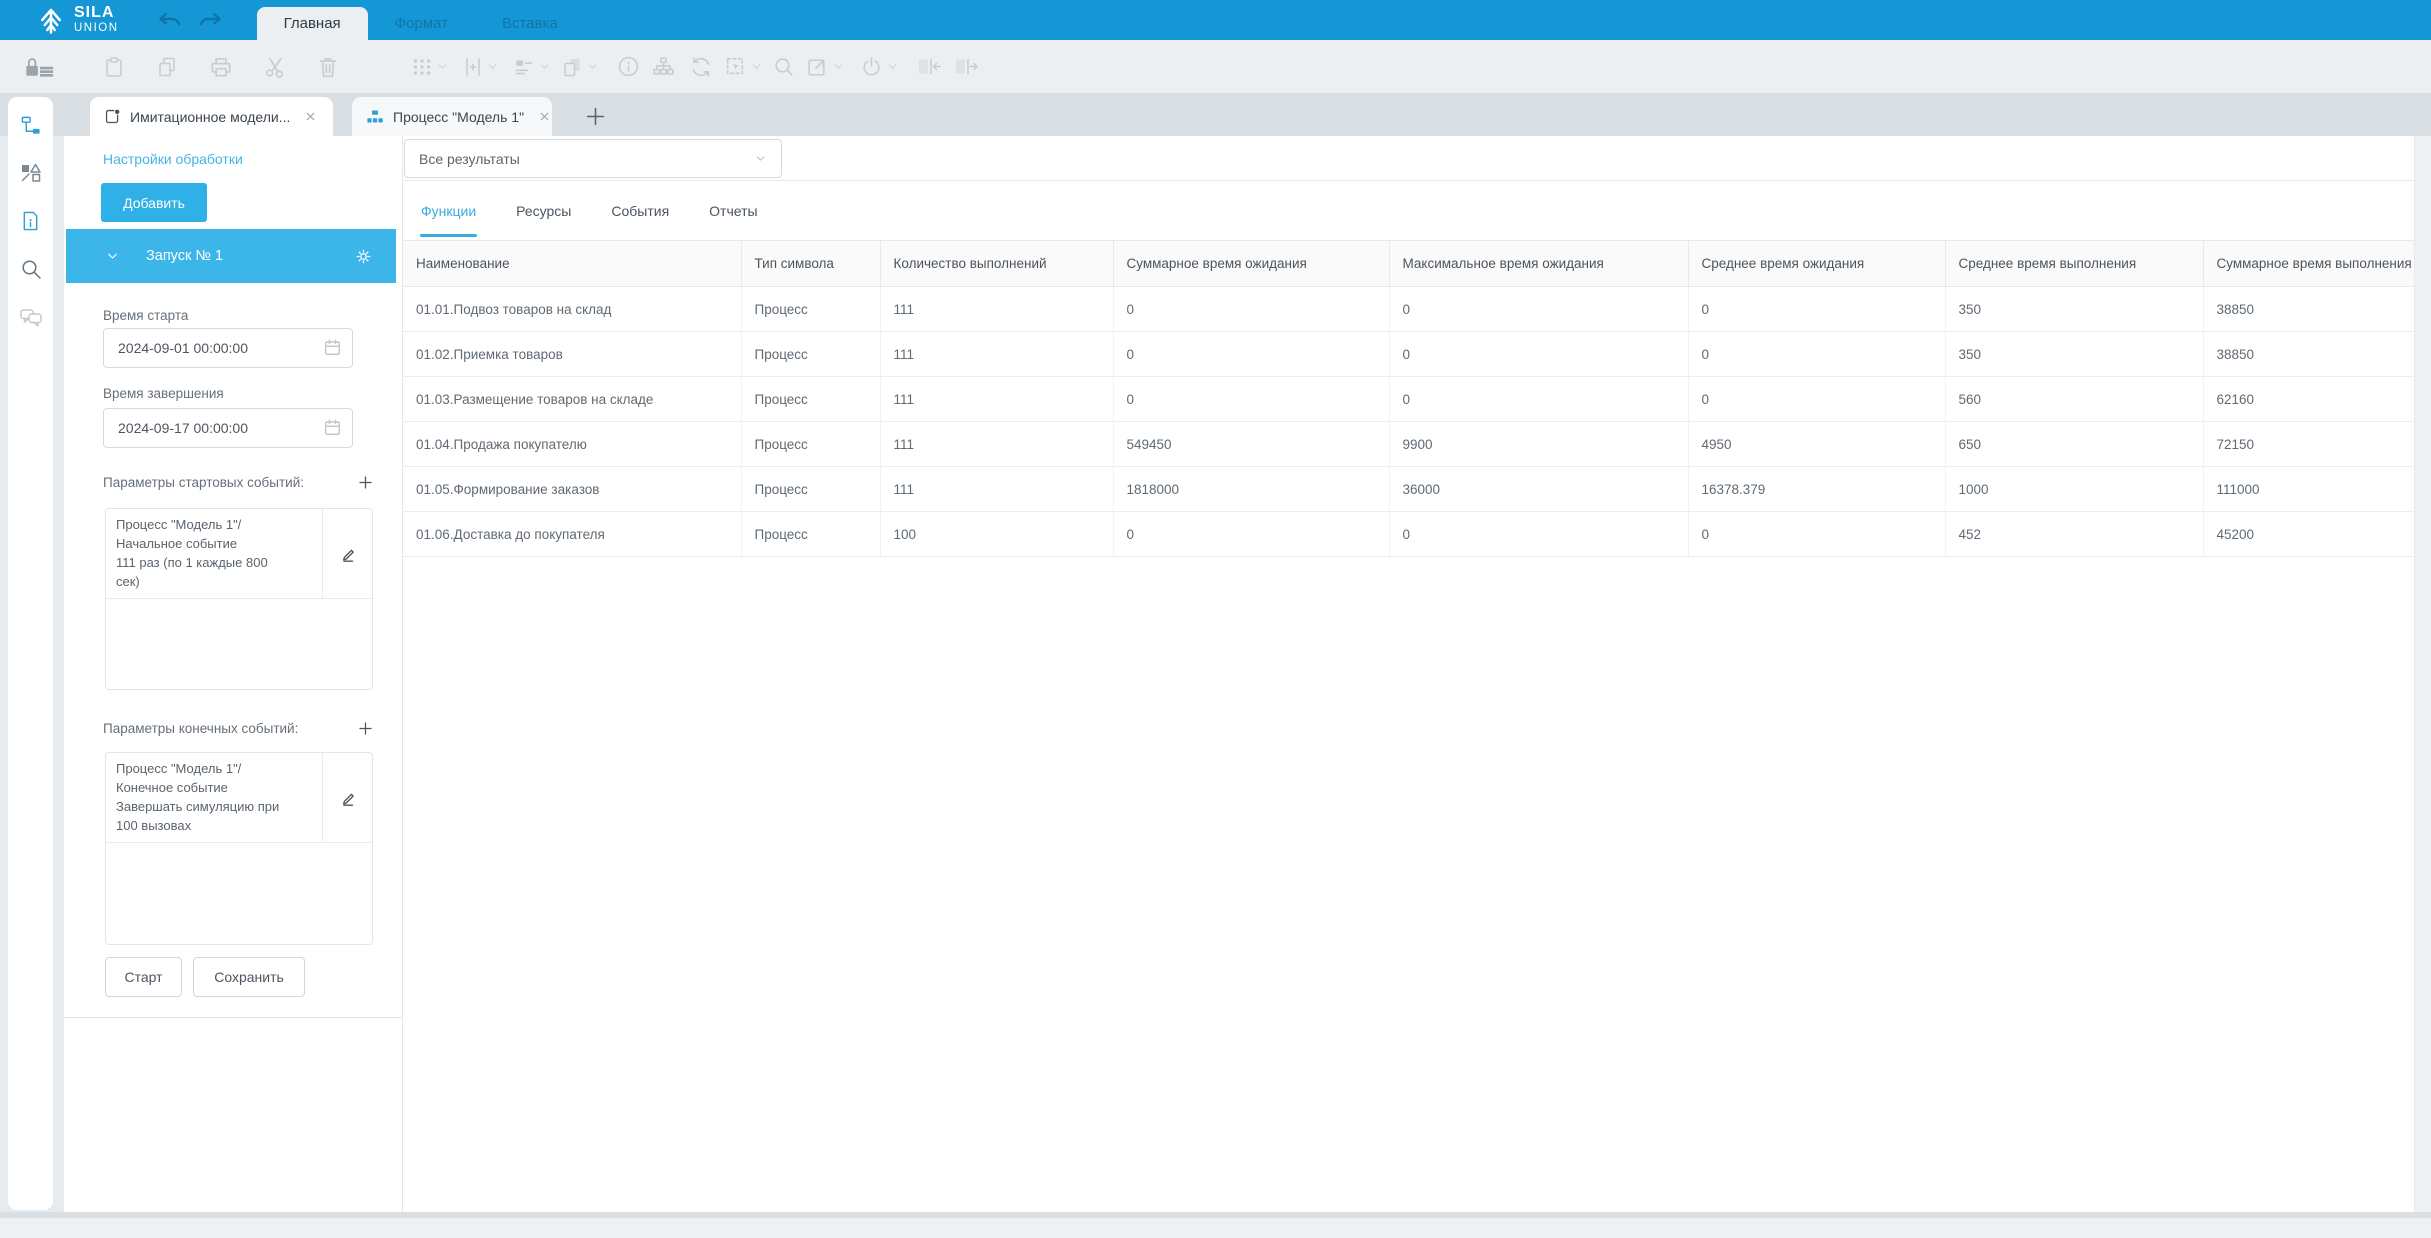  Describe the element at coordinates (114, 67) in the screenshot. I see `paste-icon` at that location.